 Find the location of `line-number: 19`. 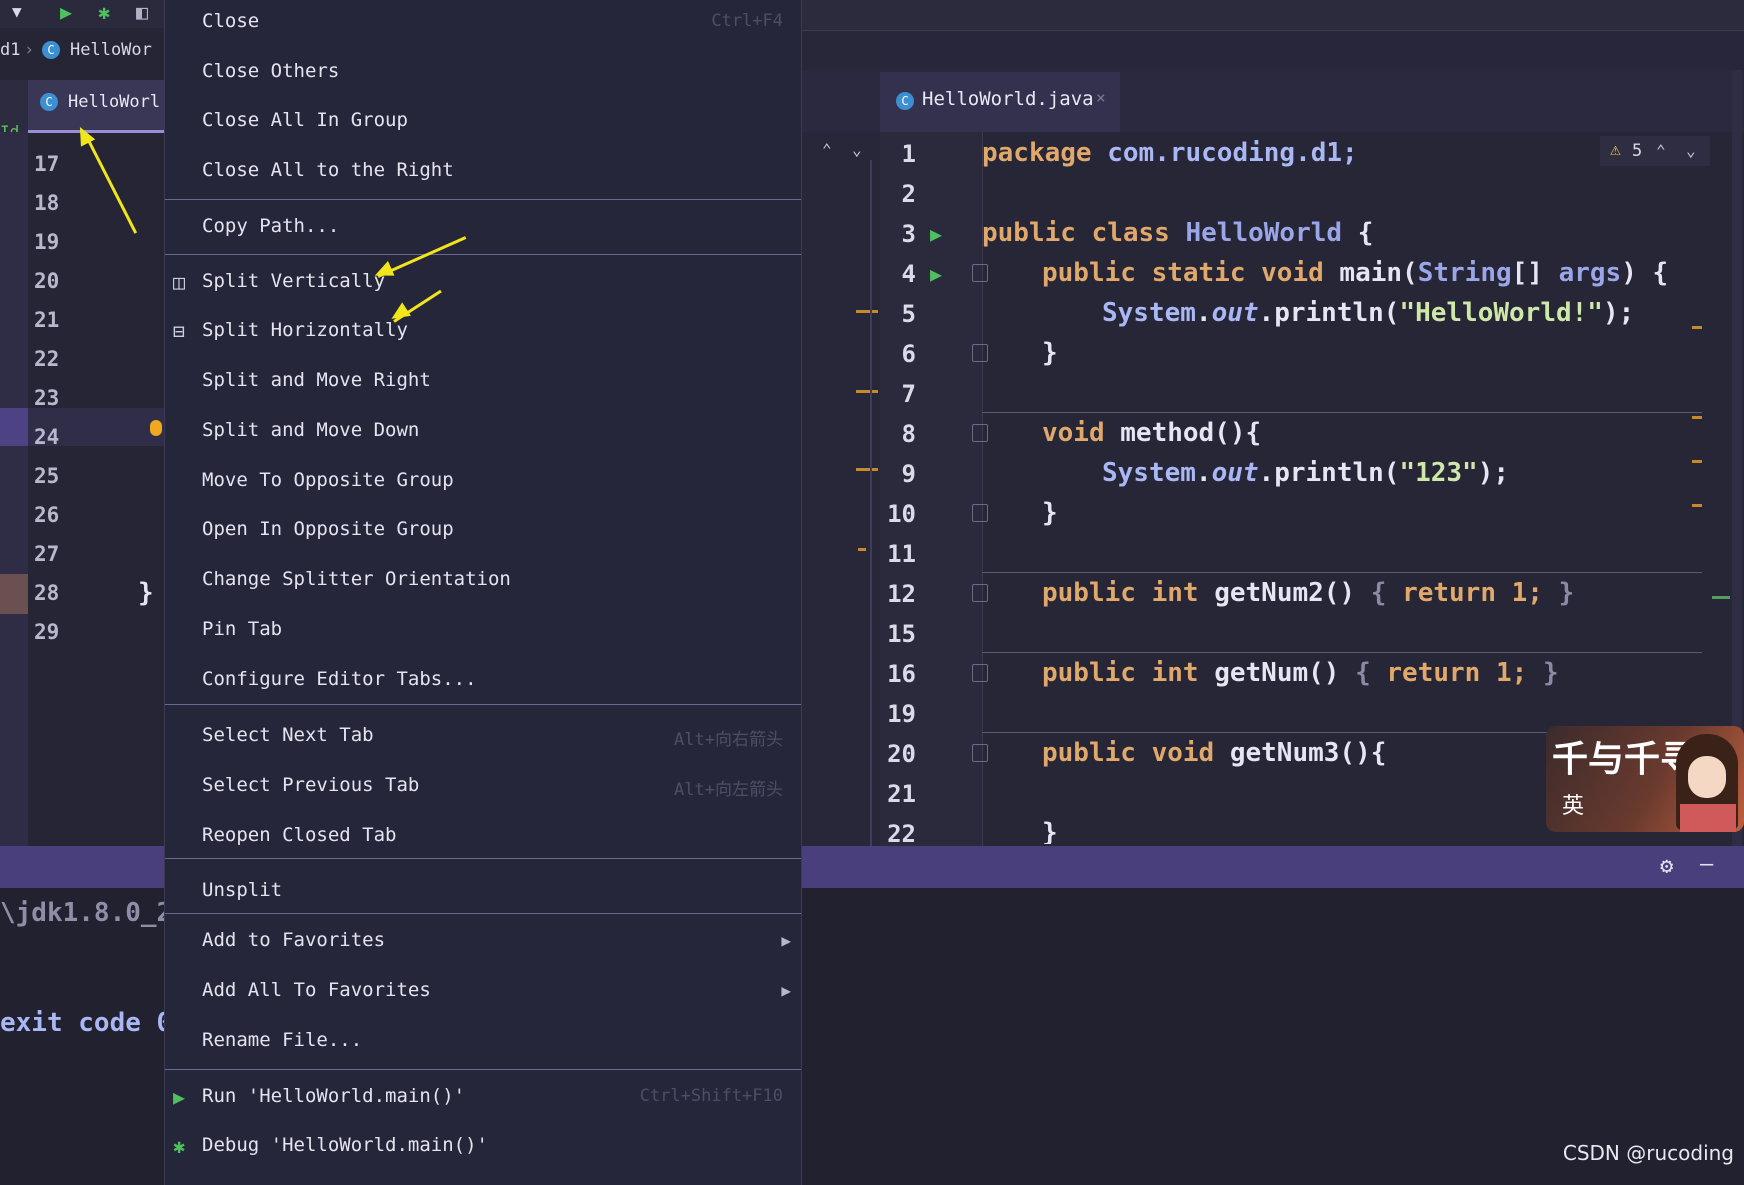

line-number: 19 is located at coordinates (901, 714).